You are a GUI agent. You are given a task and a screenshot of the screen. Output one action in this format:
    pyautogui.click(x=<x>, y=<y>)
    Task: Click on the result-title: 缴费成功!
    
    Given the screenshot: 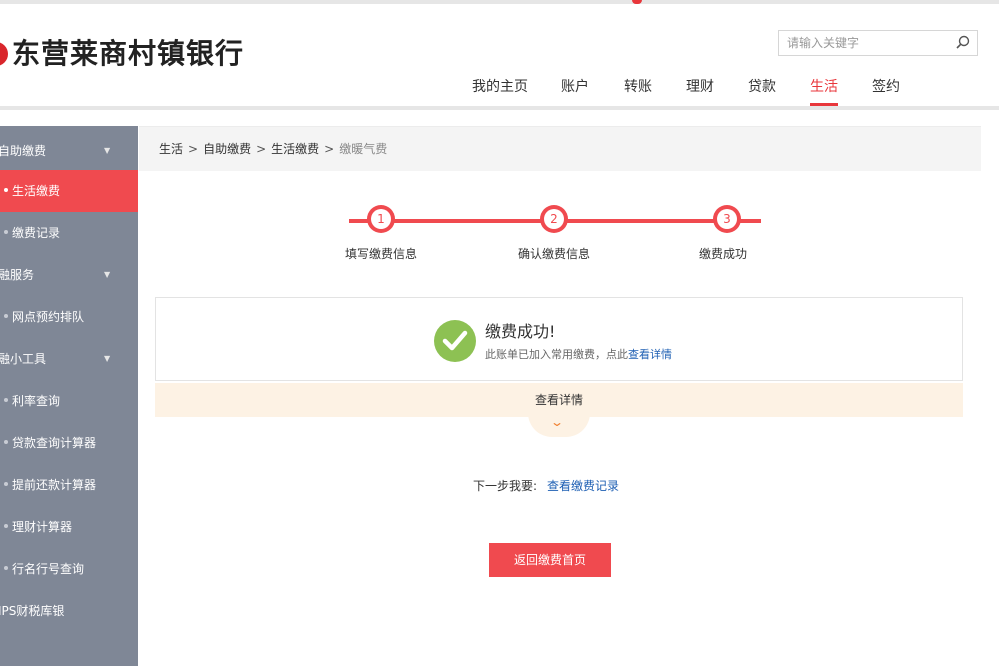 What is the action you would take?
    pyautogui.click(x=520, y=331)
    